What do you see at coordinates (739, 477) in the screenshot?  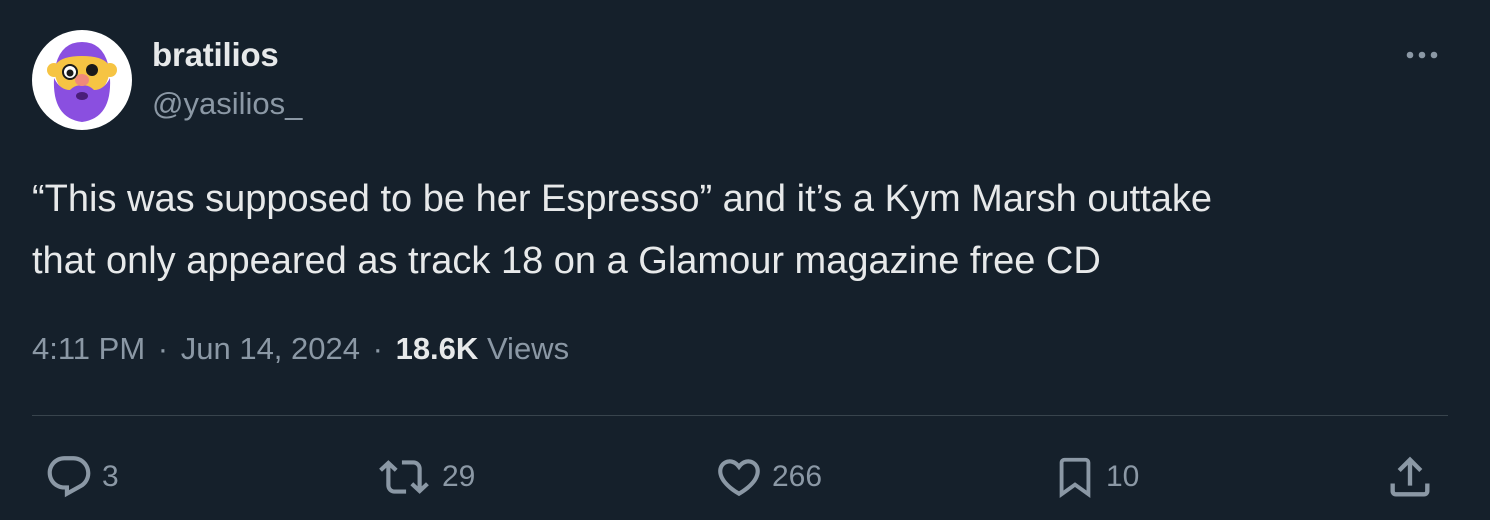 I see `heart-icon` at bounding box center [739, 477].